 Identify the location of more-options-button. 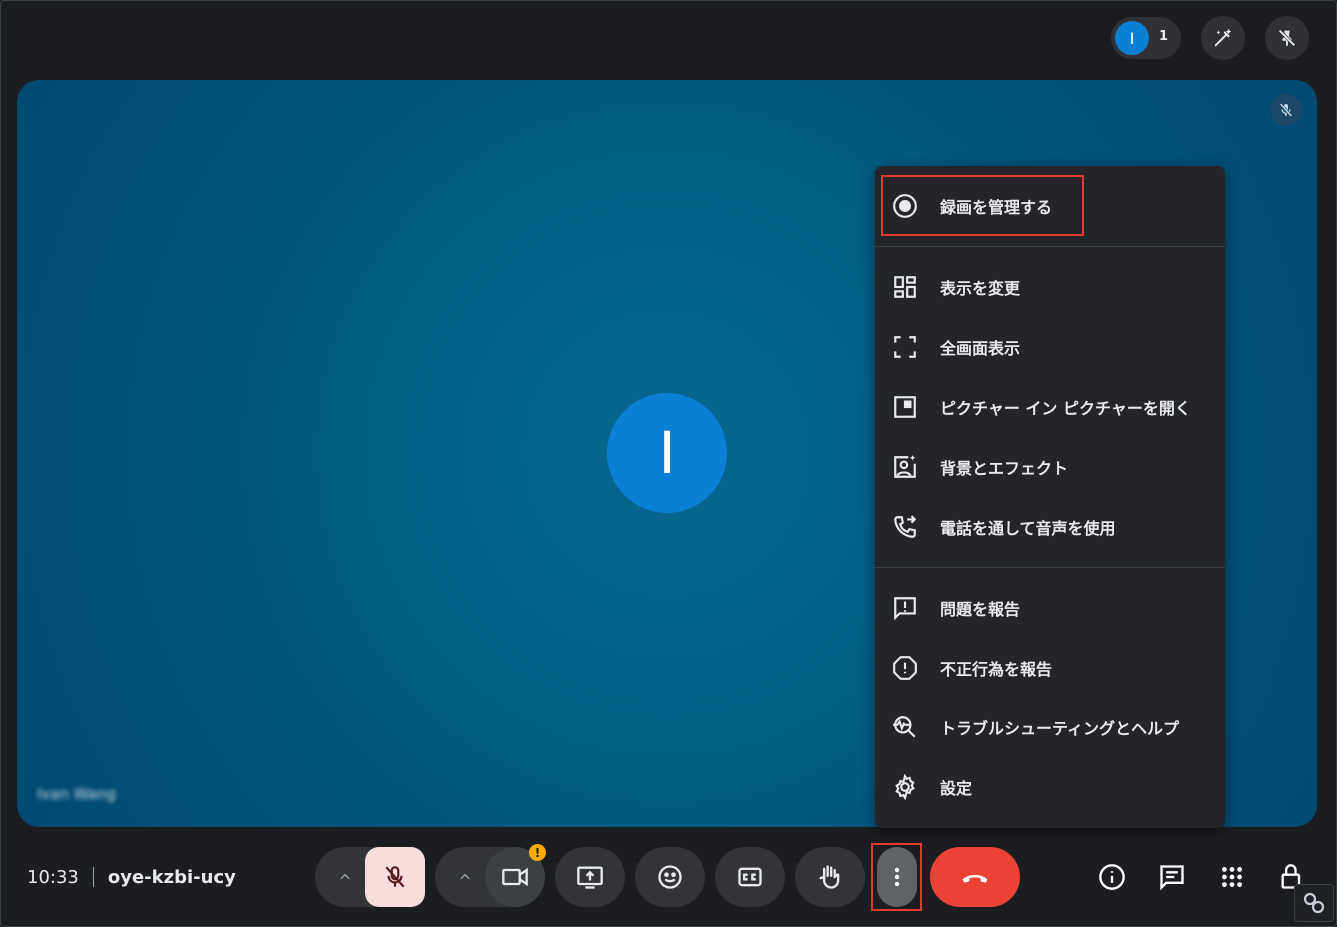
(897, 877).